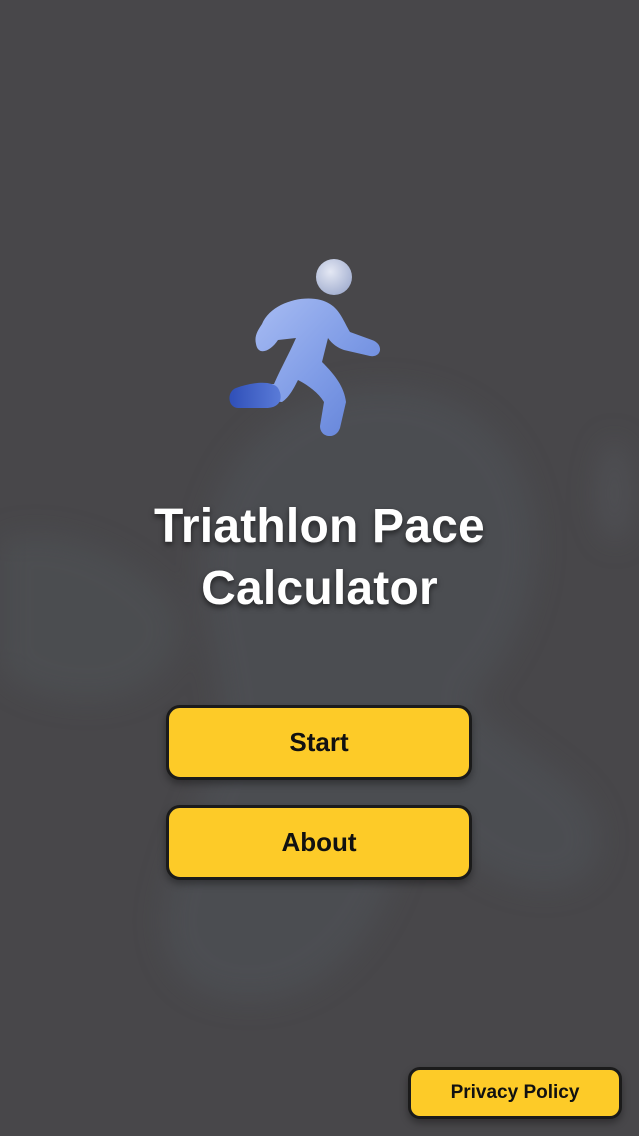 The image size is (639, 1136). Describe the element at coordinates (319, 588) in the screenshot. I see `app-title-line2: Calculator` at that location.